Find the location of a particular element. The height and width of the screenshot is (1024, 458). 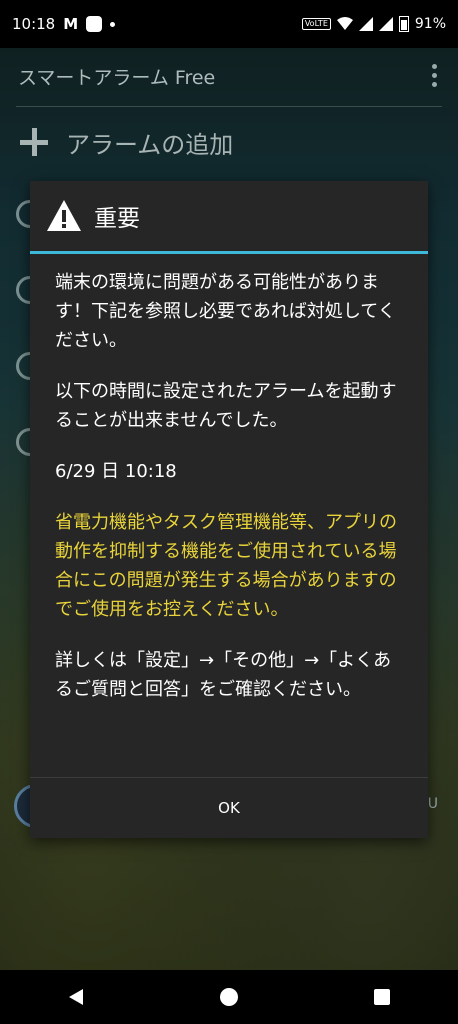

home-icon is located at coordinates (228, 997).